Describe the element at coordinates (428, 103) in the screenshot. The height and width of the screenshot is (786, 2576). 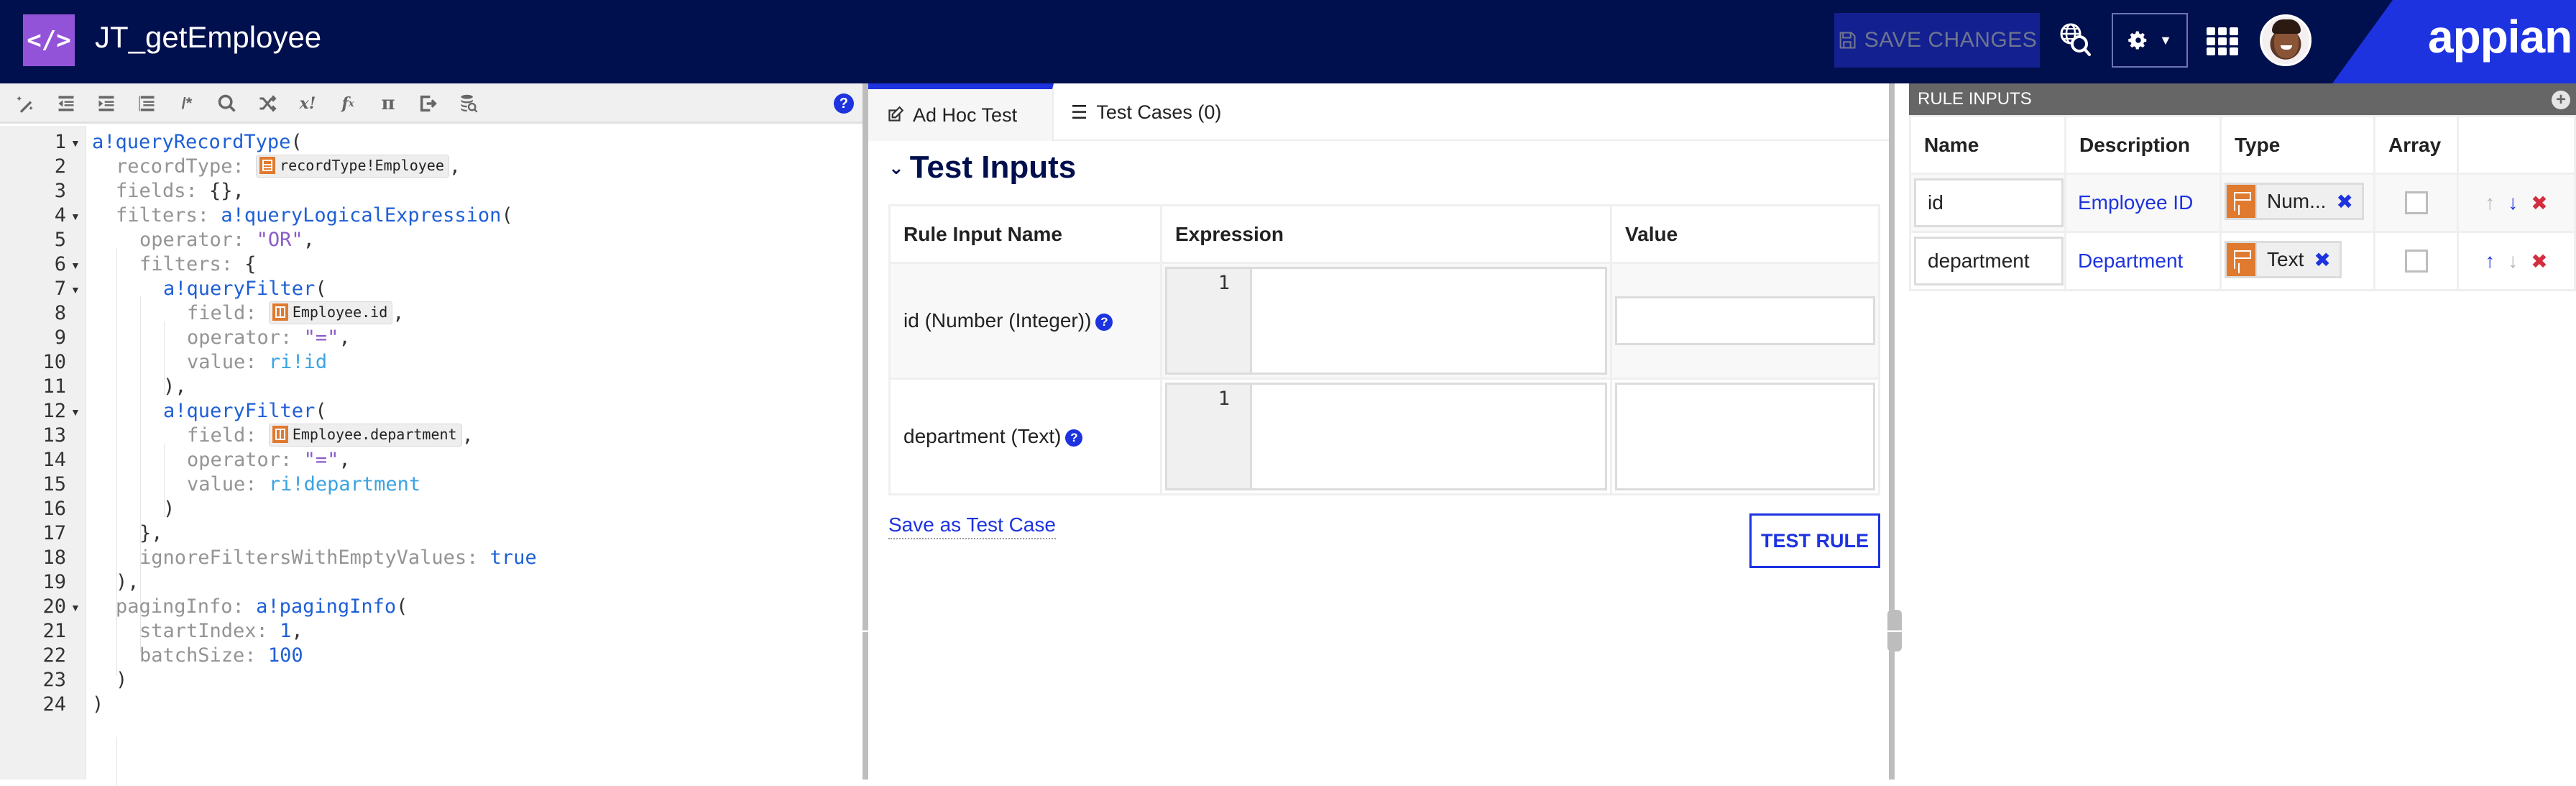
I see `export-icon` at that location.